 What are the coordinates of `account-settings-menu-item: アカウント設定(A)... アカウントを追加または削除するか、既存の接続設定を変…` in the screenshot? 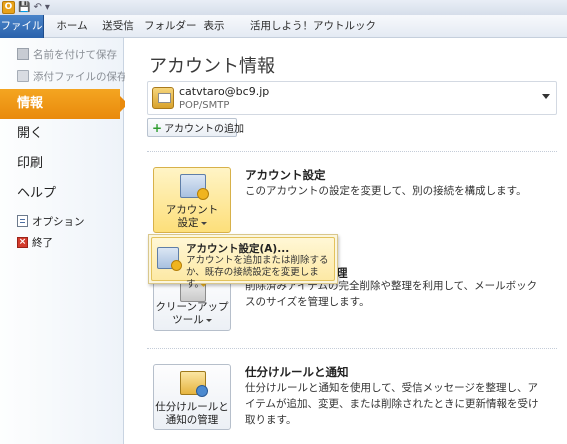 It's located at (243, 263).